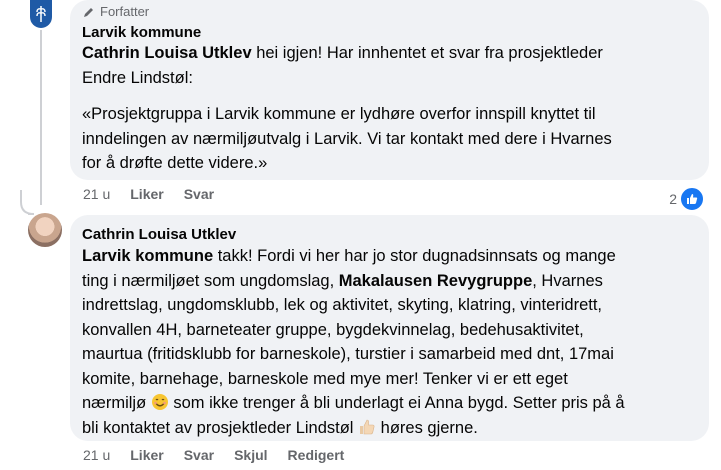 The image size is (721, 470). I want to click on mention-link: Larvik kommune, so click(147, 256).